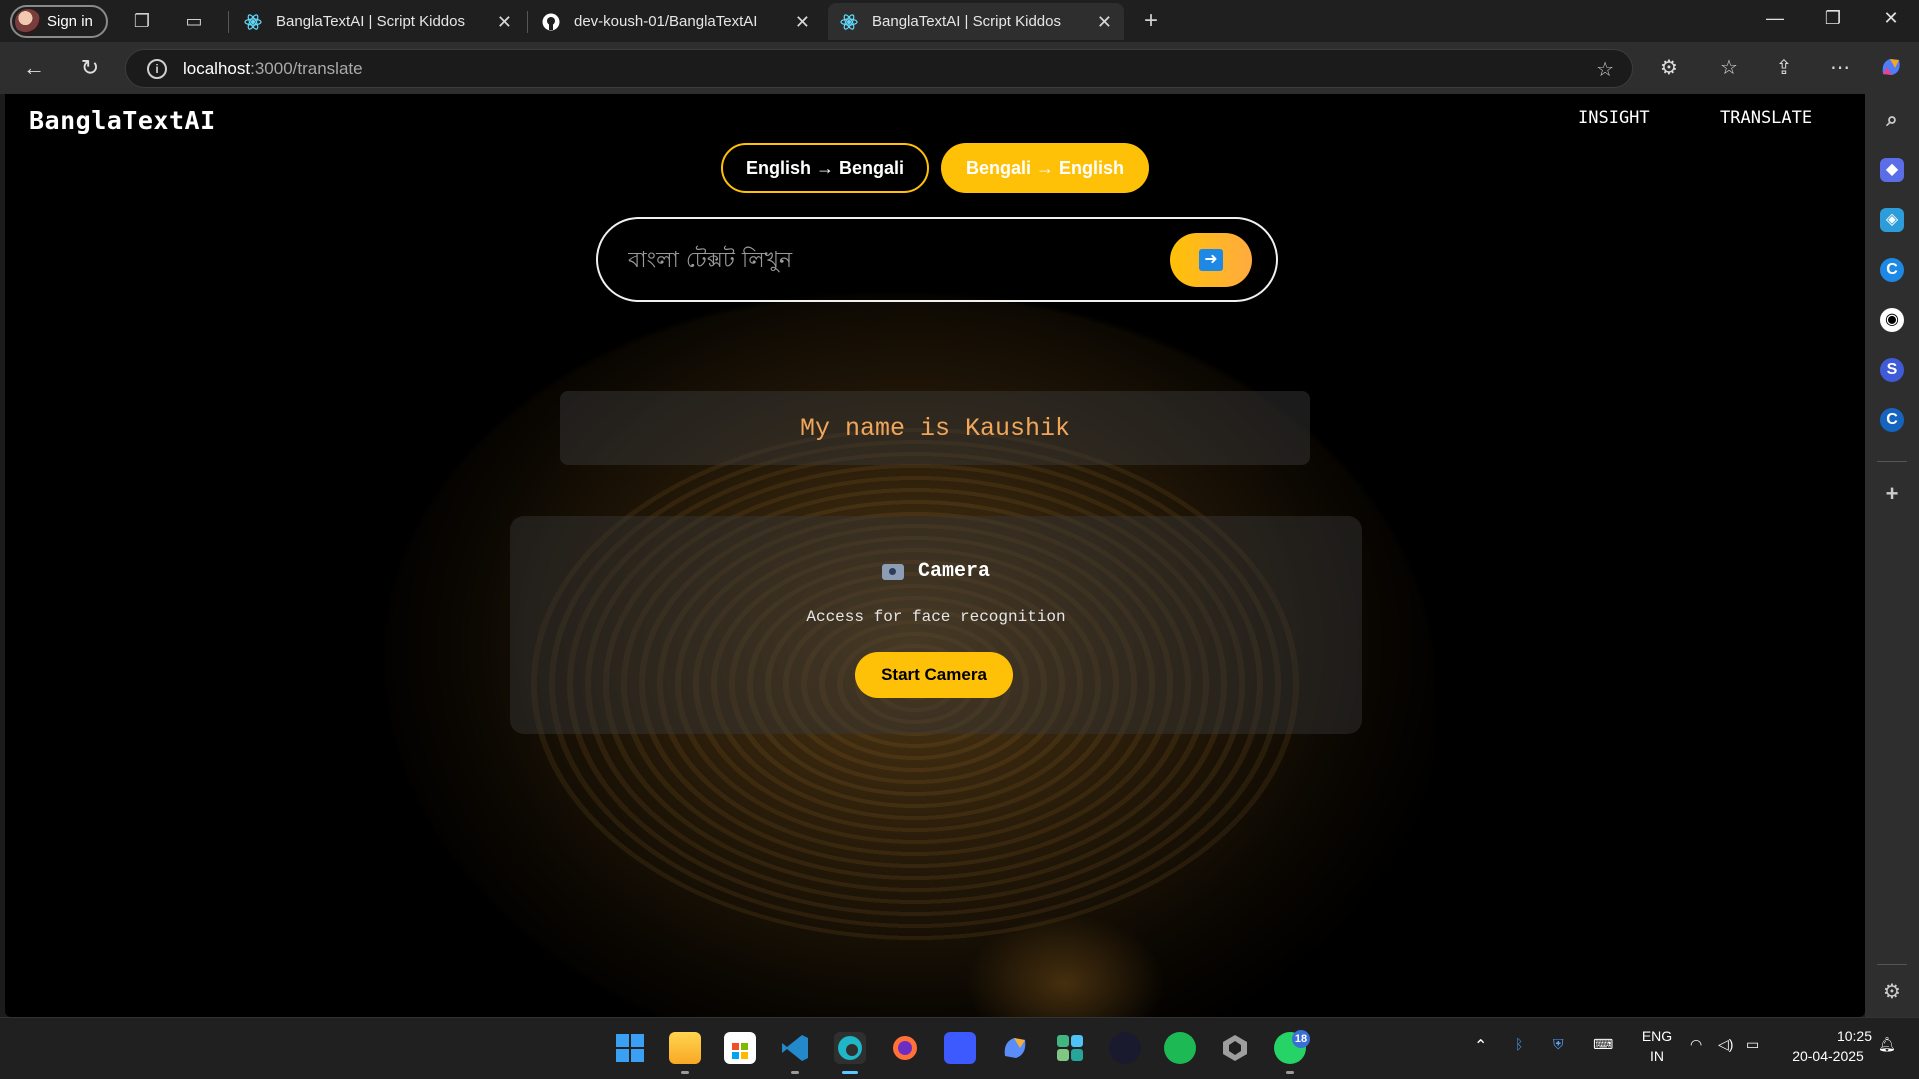 Image resolution: width=1919 pixels, height=1079 pixels. Describe the element at coordinates (1480, 1046) in the screenshot. I see `tray-overflow-icon: ⌃` at that location.